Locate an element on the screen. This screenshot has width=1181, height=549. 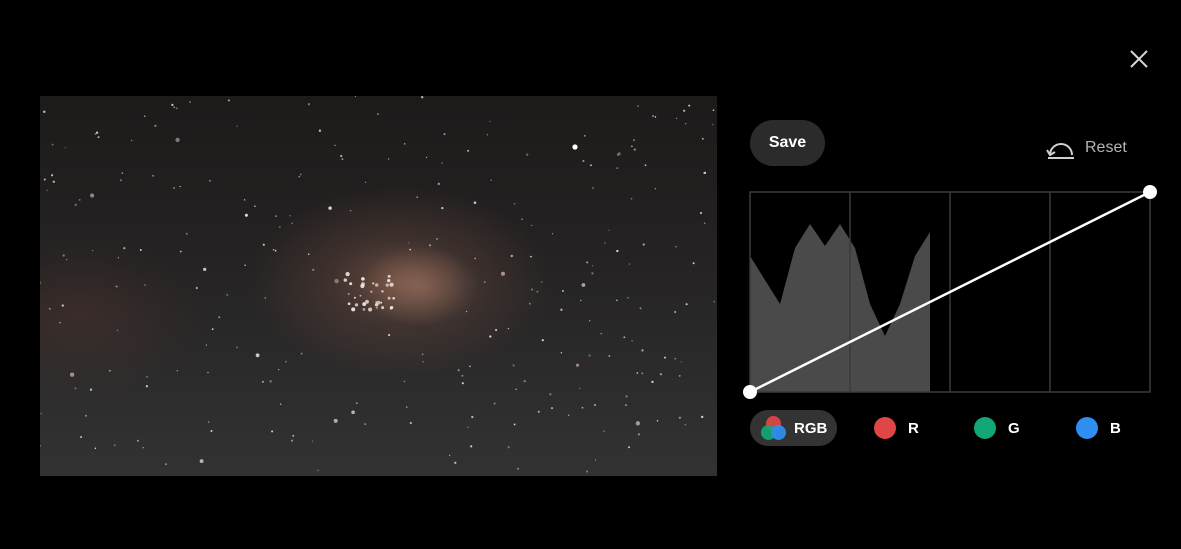
close-icon is located at coordinates (1139, 59).